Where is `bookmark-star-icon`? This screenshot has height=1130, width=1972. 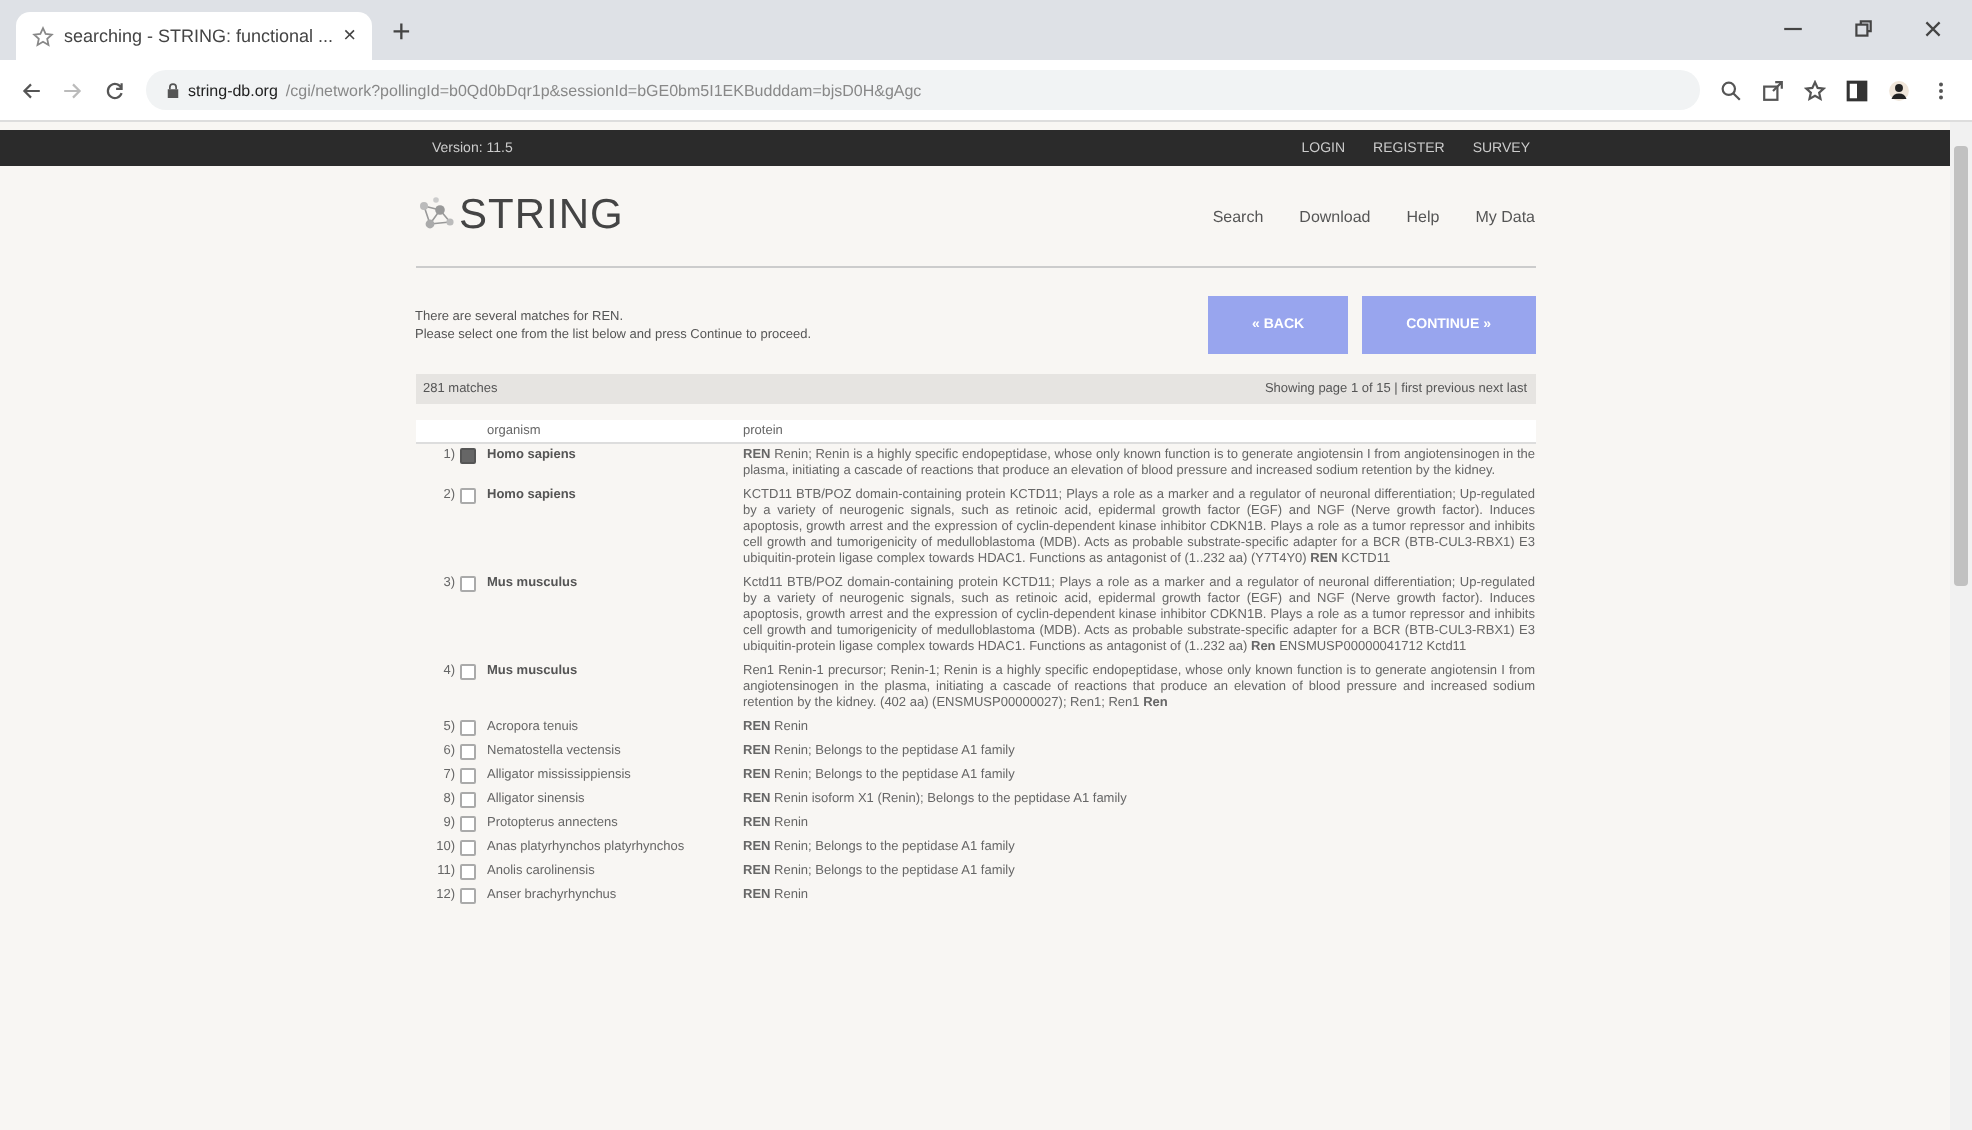 bookmark-star-icon is located at coordinates (1815, 90).